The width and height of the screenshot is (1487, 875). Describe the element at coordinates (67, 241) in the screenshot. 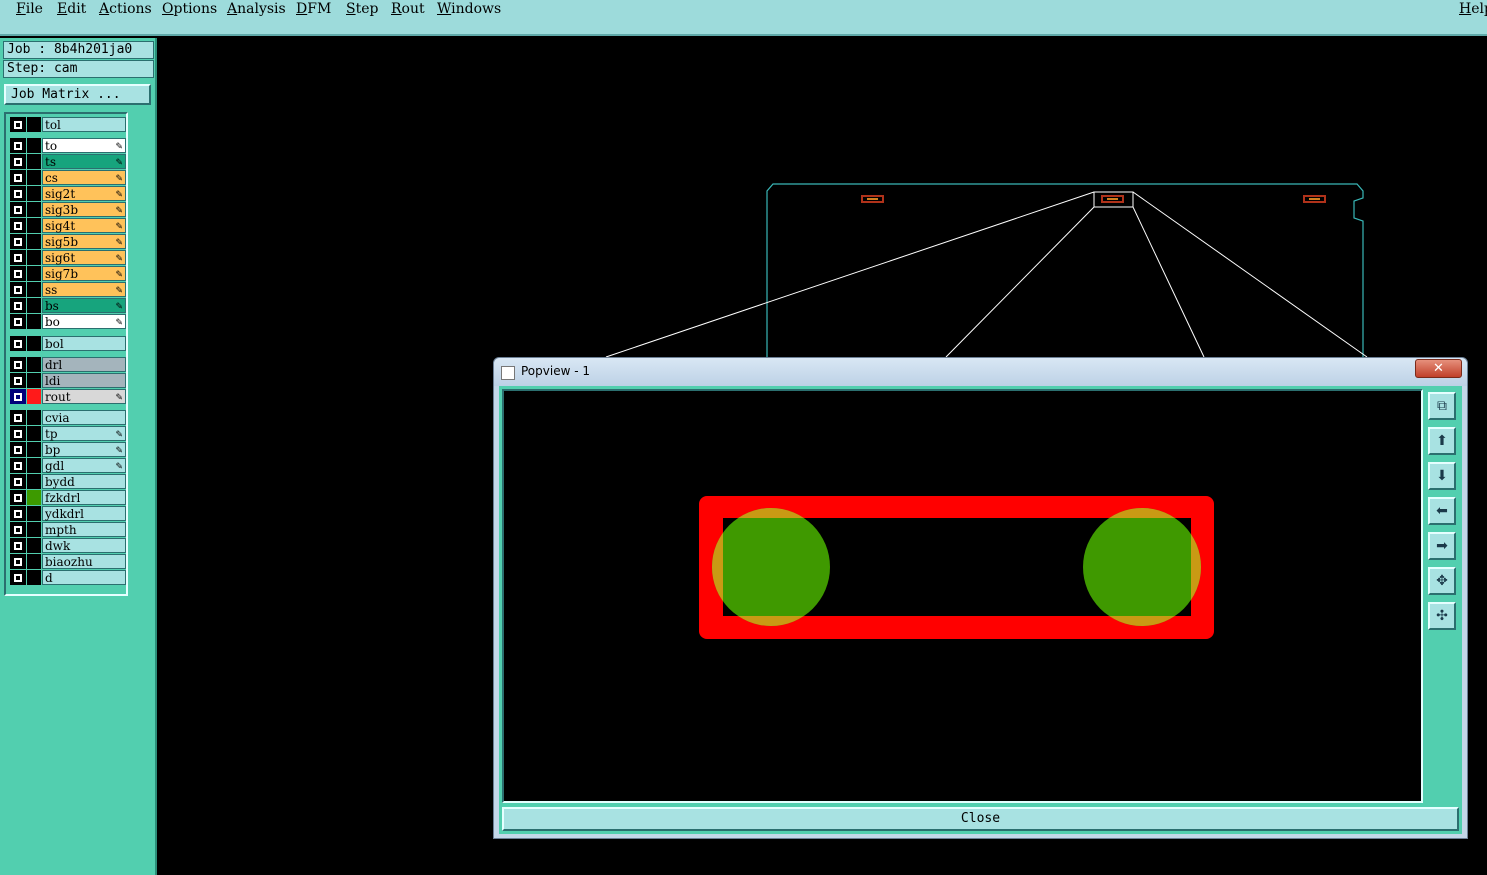

I see `layer-row-sig5b: sig5b ✎` at that location.